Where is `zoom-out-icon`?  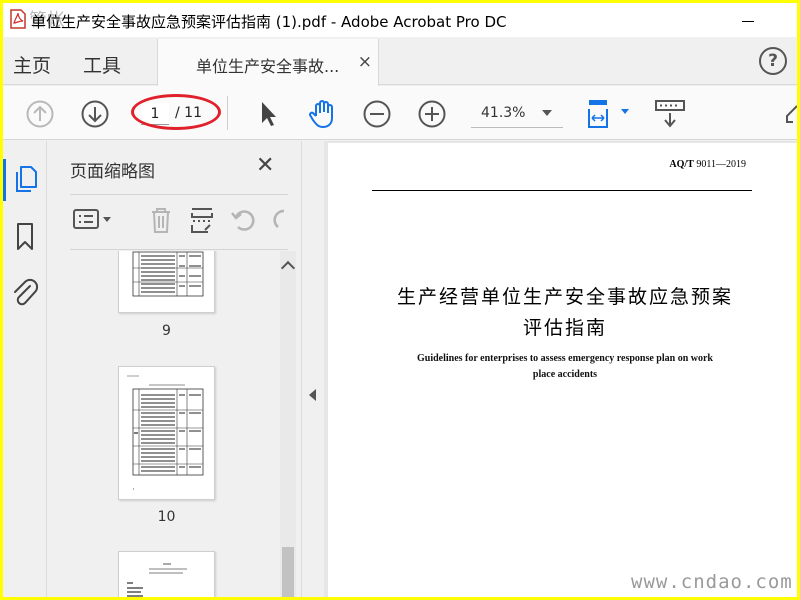 zoom-out-icon is located at coordinates (377, 114).